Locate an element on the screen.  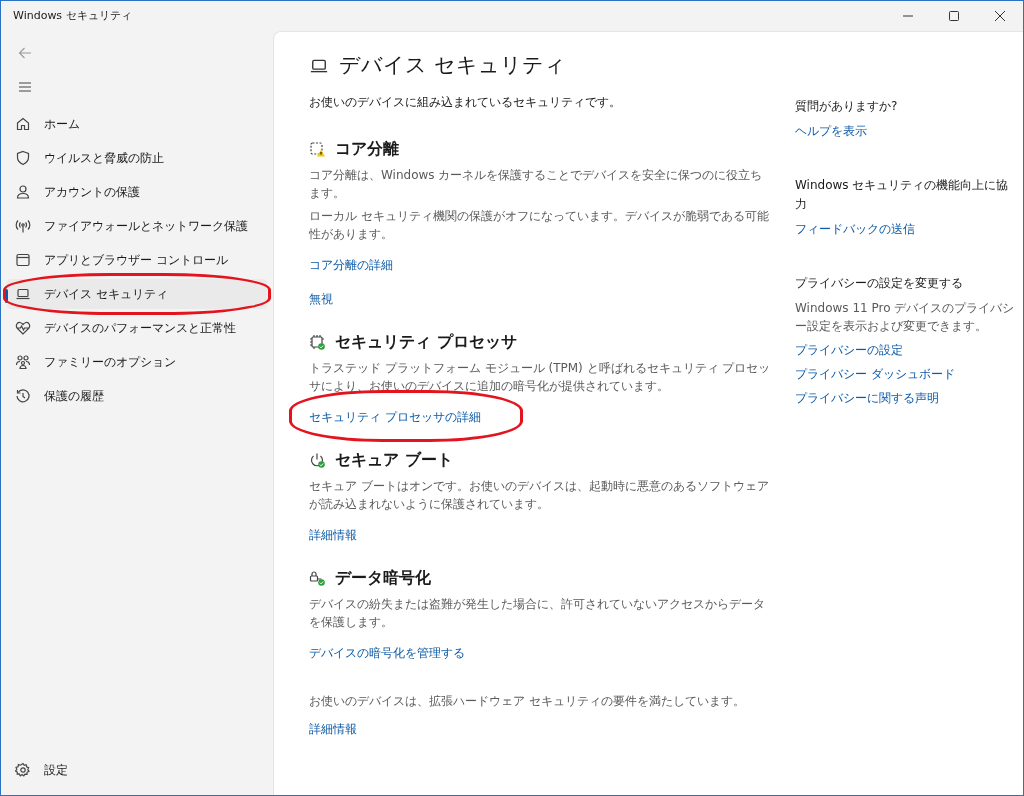
nav-item: ファミリーのオプション is located at coordinates (137, 362).